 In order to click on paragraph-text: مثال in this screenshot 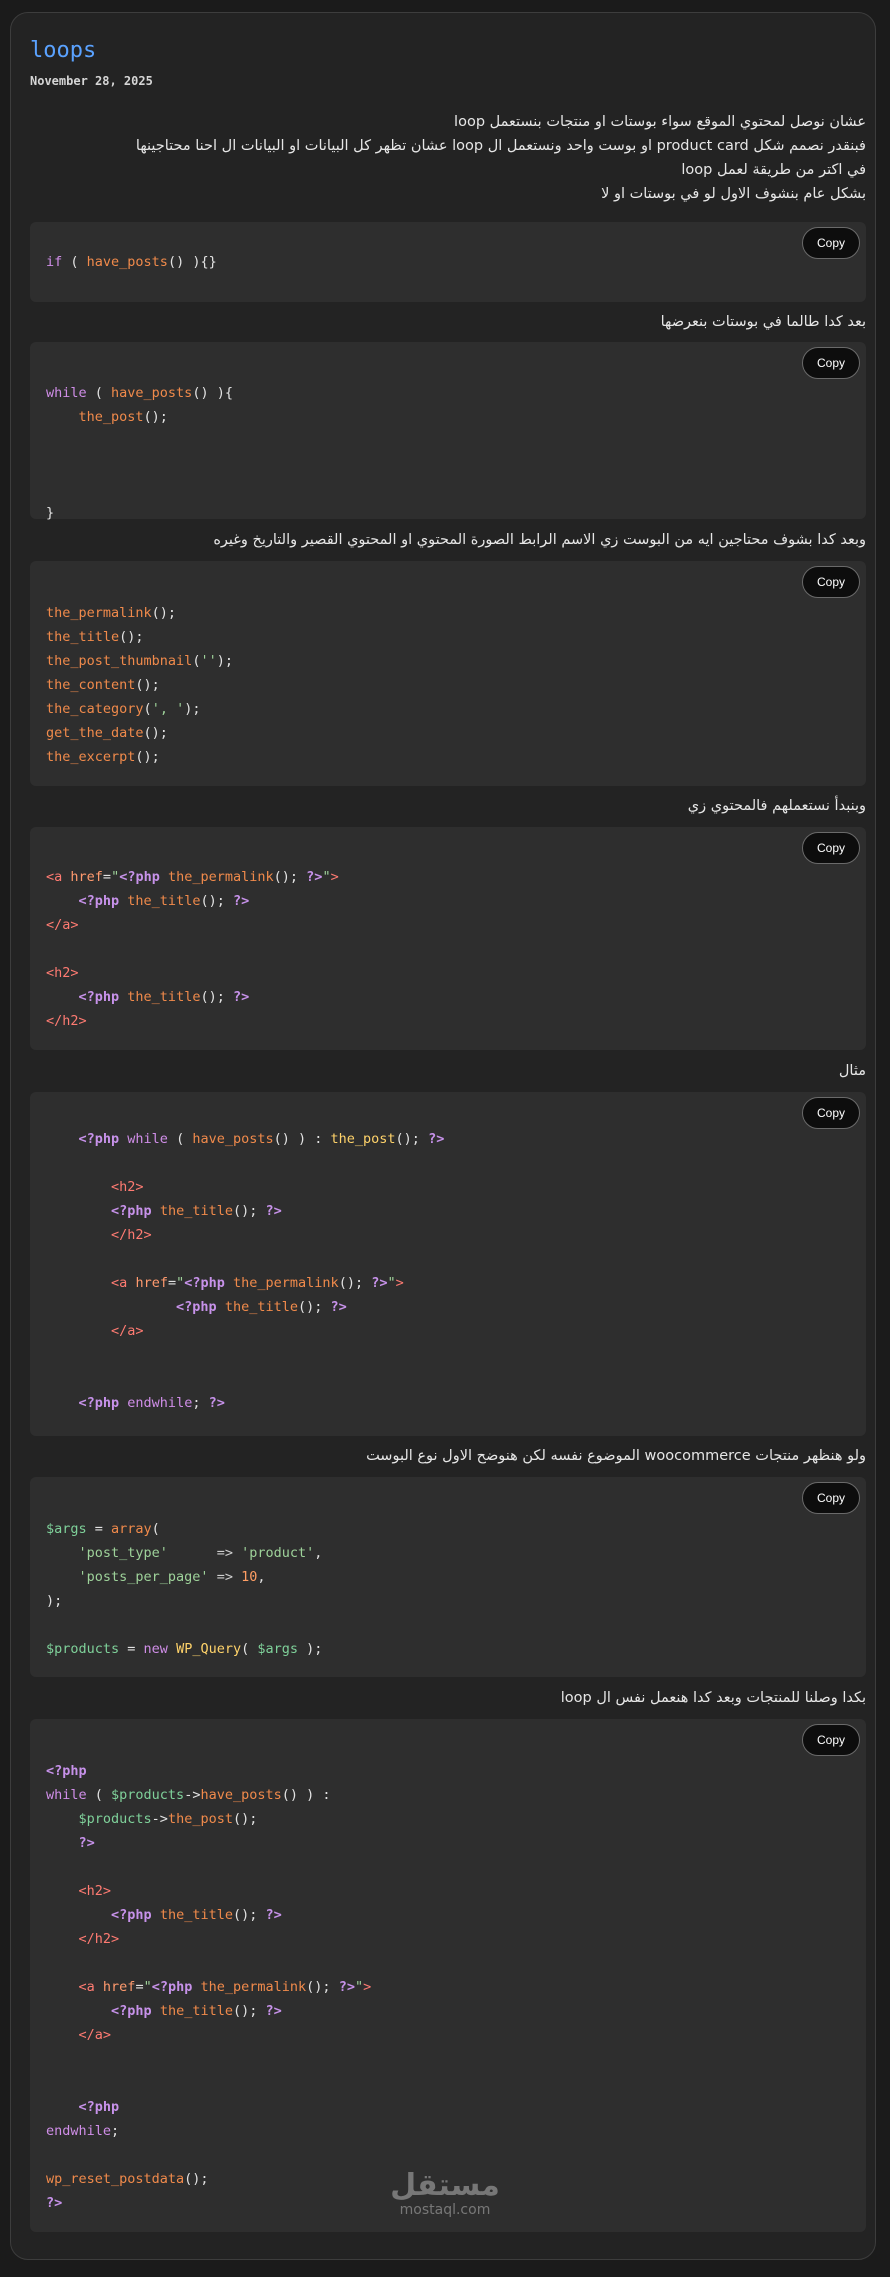, I will do `click(852, 1071)`.